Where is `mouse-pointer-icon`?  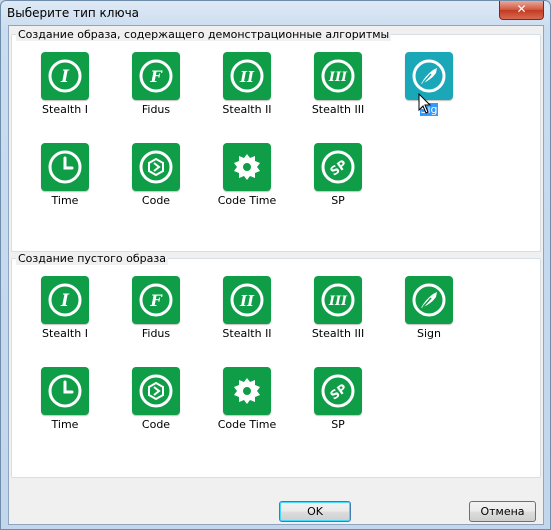
mouse-pointer-icon is located at coordinates (425, 103).